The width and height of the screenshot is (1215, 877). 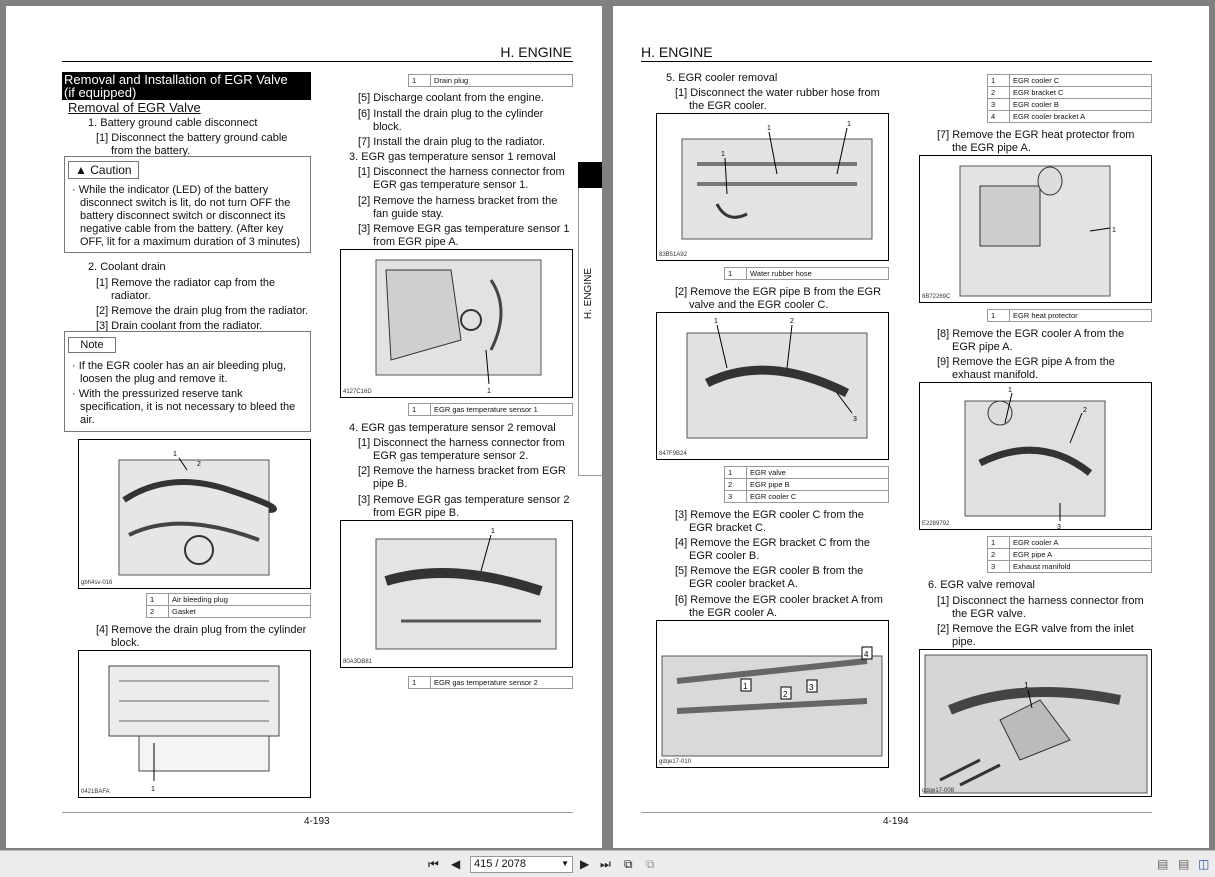 I want to click on page-number: 4-194, so click(x=896, y=821).